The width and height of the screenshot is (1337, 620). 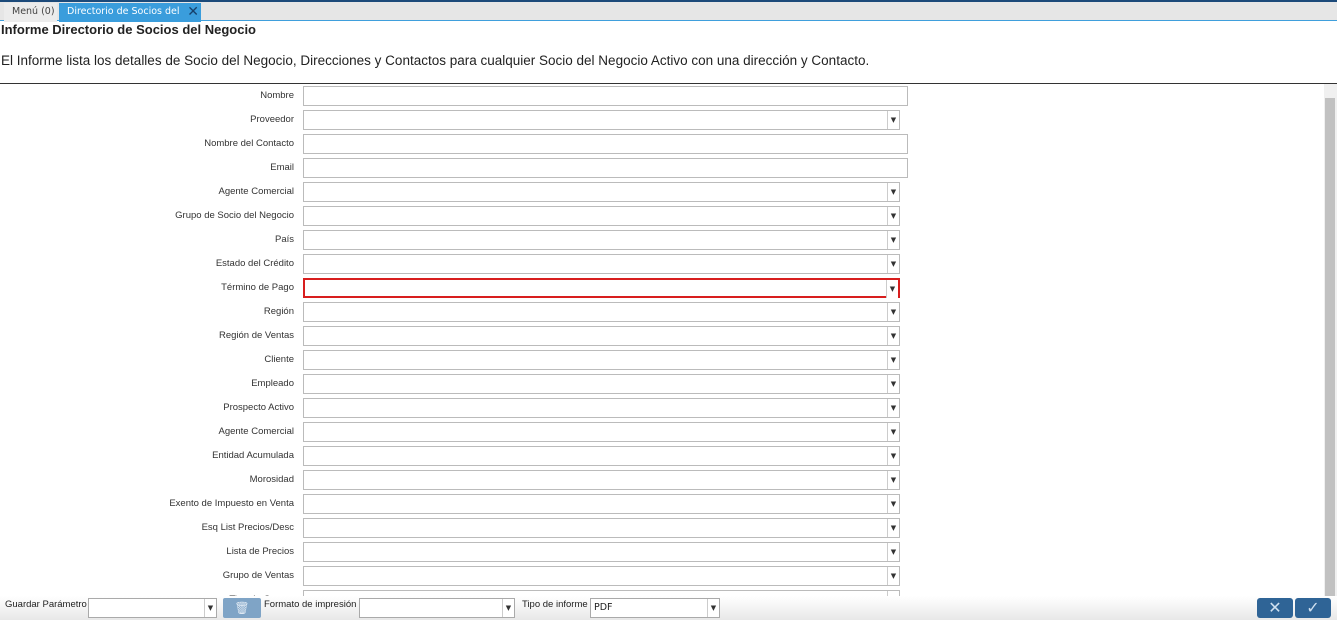 I want to click on cancel-button: ✕, so click(x=1275, y=608).